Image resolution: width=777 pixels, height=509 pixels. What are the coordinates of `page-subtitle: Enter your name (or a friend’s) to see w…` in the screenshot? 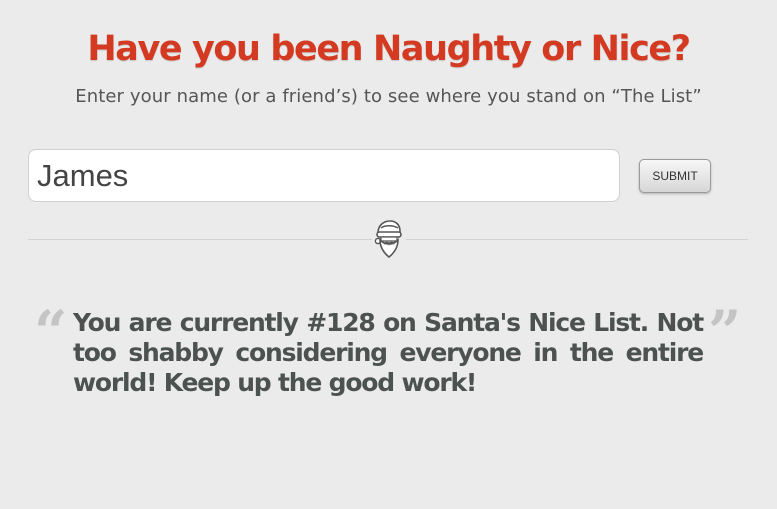 It's located at (388, 96).